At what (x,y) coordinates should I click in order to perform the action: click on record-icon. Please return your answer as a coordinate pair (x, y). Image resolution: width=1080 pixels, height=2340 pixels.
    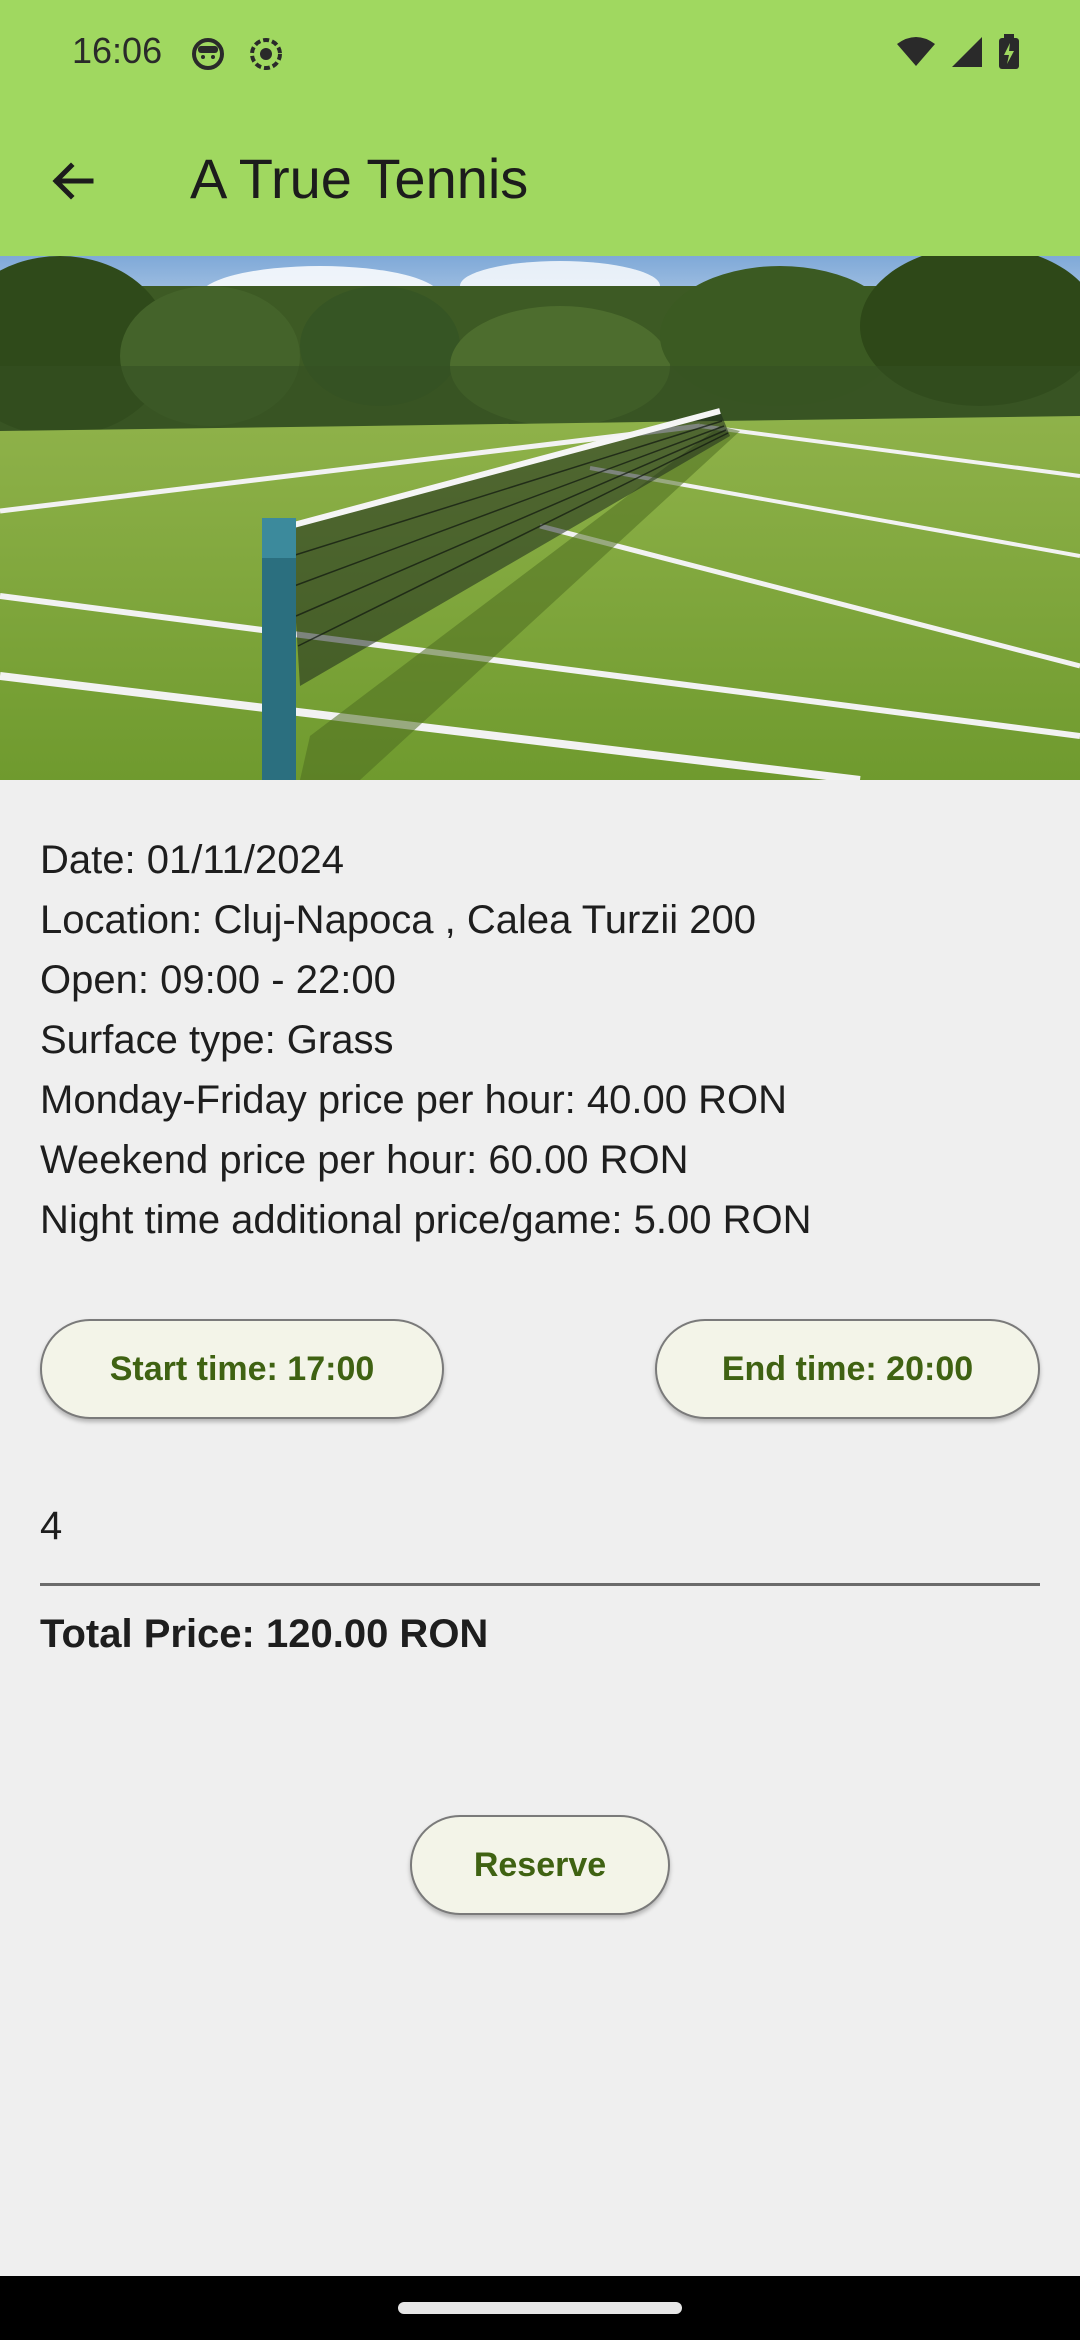
    Looking at the image, I should click on (266, 56).